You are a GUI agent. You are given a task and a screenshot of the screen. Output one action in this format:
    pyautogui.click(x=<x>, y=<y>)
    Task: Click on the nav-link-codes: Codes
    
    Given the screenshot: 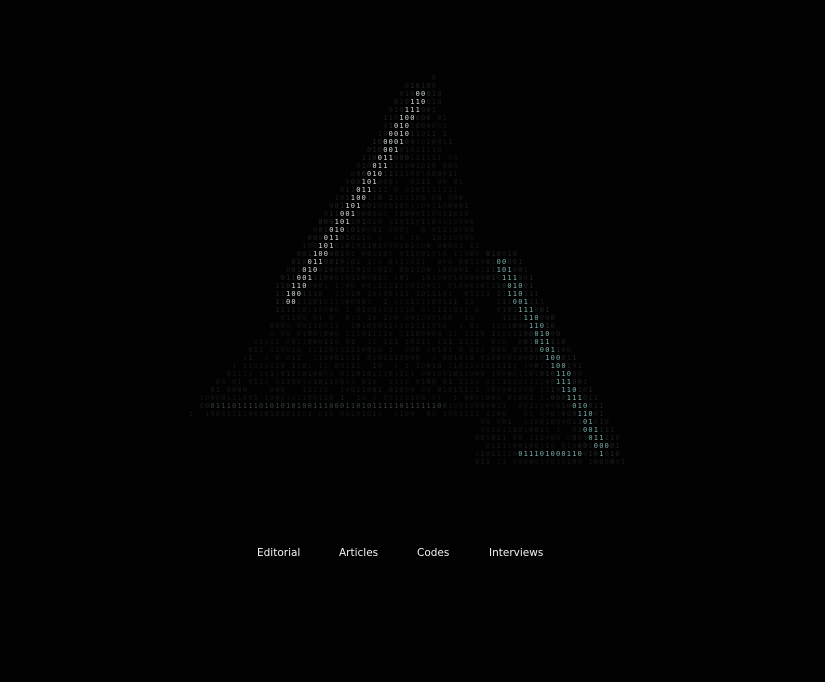 What is the action you would take?
    pyautogui.click(x=433, y=553)
    